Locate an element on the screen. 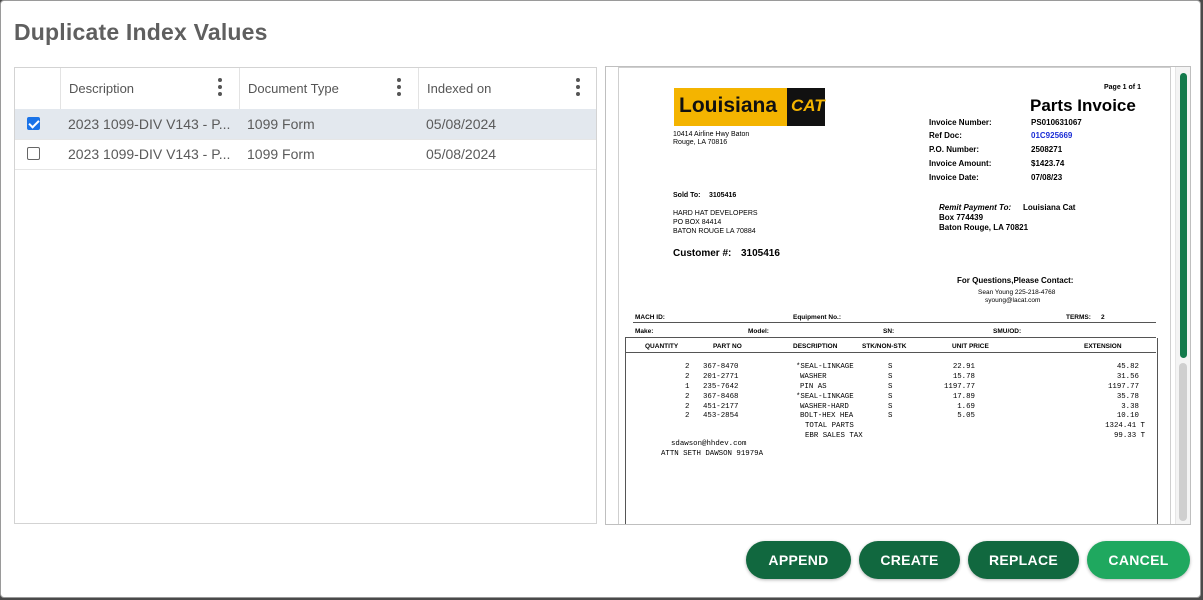 The image size is (1203, 600). item-unit: 5.05 is located at coordinates (966, 416).